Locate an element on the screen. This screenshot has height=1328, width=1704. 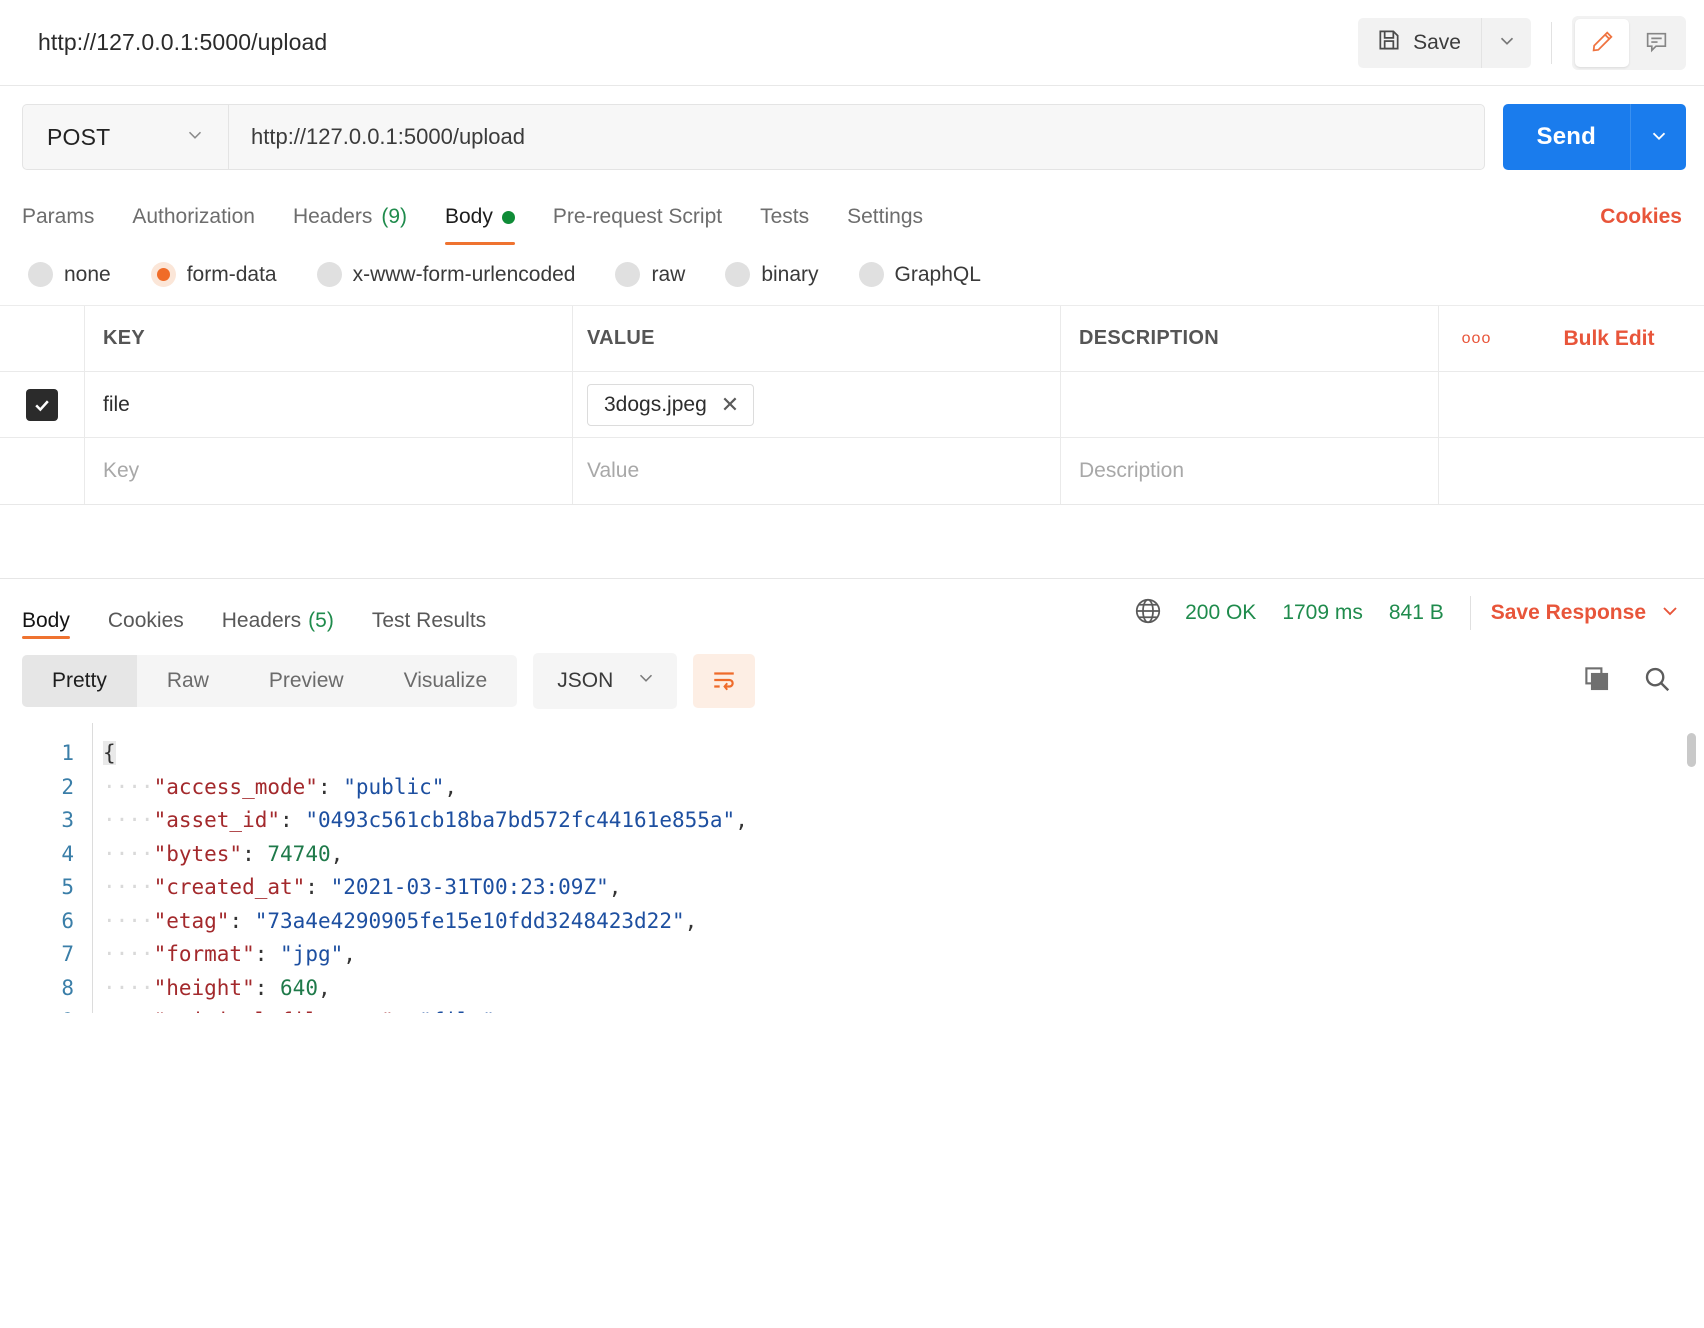
code-value: "0493c561cb18ba7bd572fc44161e855a" is located at coordinates (520, 820).